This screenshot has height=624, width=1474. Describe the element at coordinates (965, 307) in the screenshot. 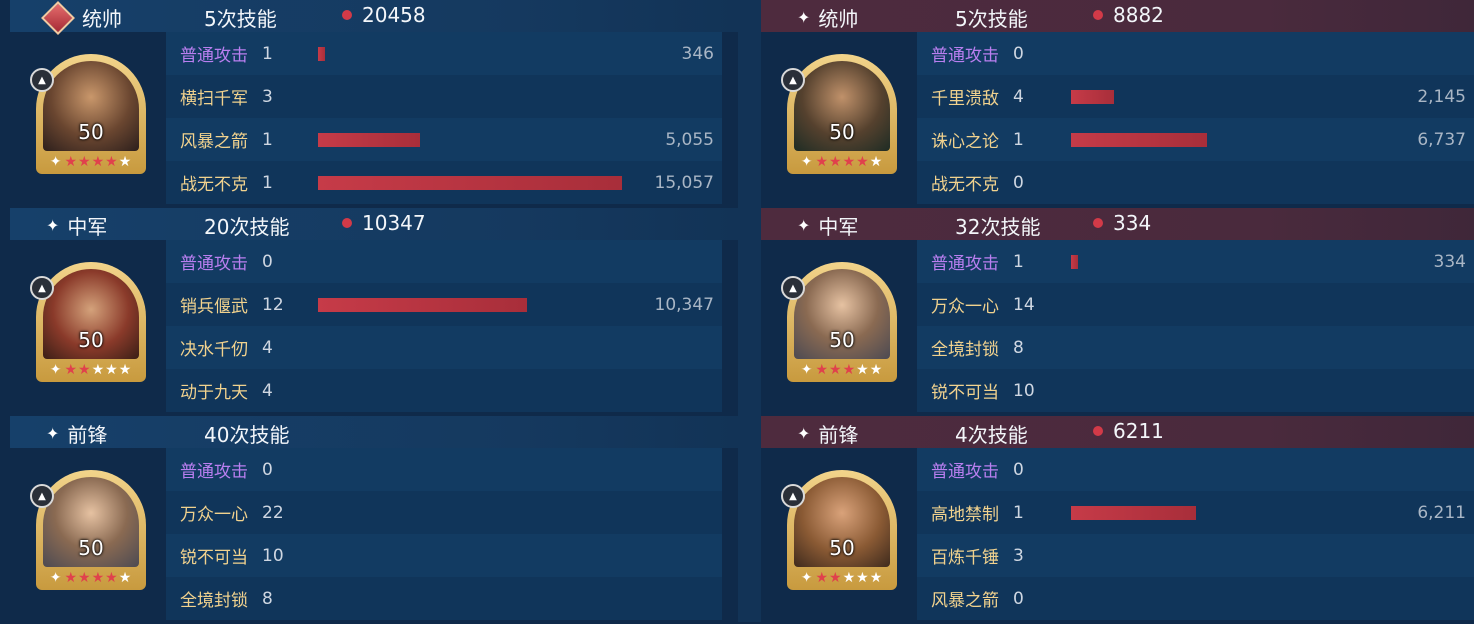

I see `skill-name: 万众一心` at that location.